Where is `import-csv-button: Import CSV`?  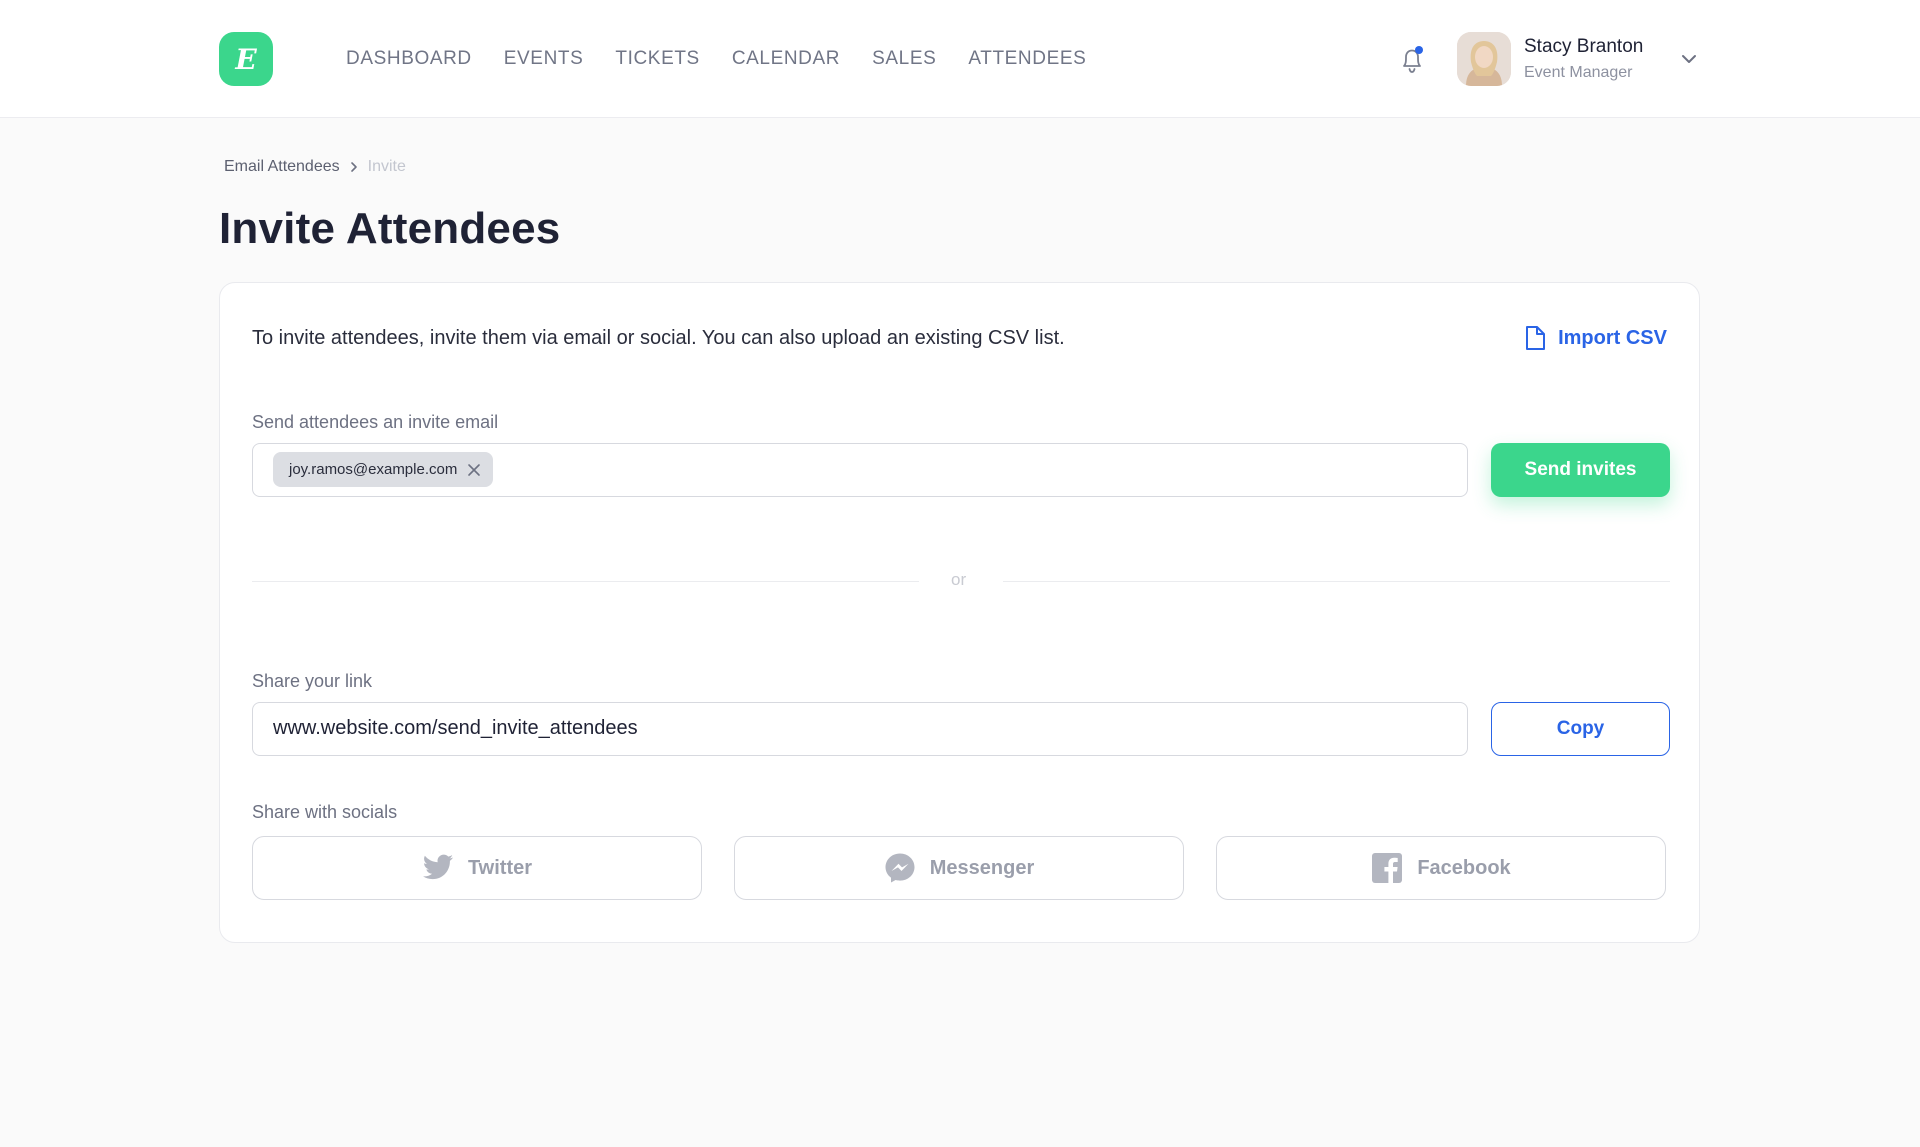 import-csv-button: Import CSV is located at coordinates (1595, 338).